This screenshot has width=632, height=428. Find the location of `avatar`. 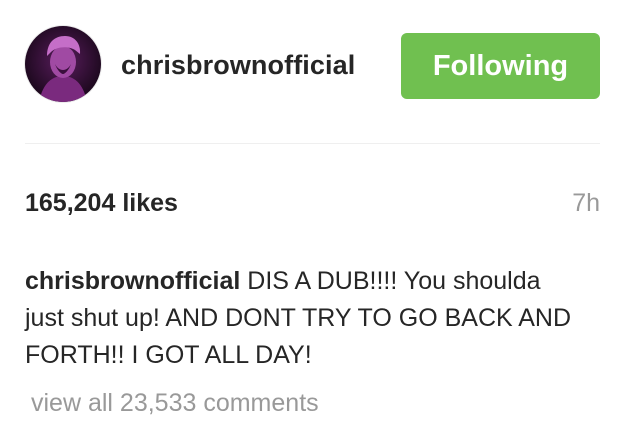

avatar is located at coordinates (63, 64).